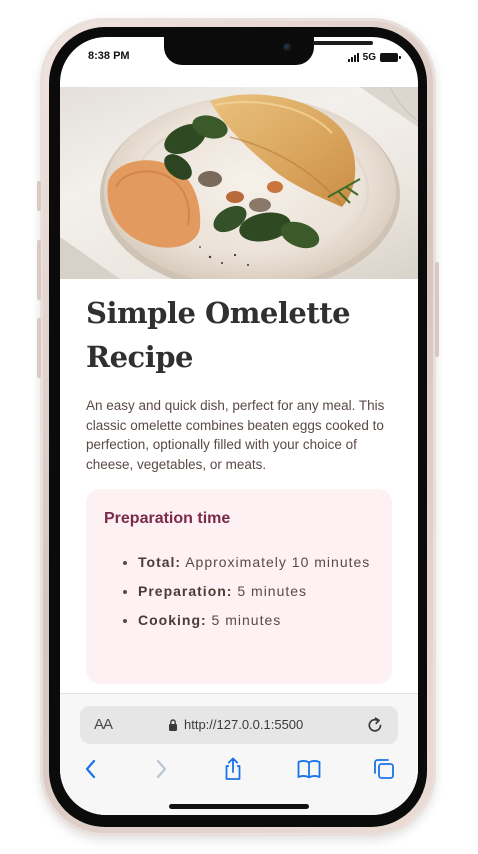 This screenshot has height=854, width=478. What do you see at coordinates (437, 309) in the screenshot?
I see `power-button` at bounding box center [437, 309].